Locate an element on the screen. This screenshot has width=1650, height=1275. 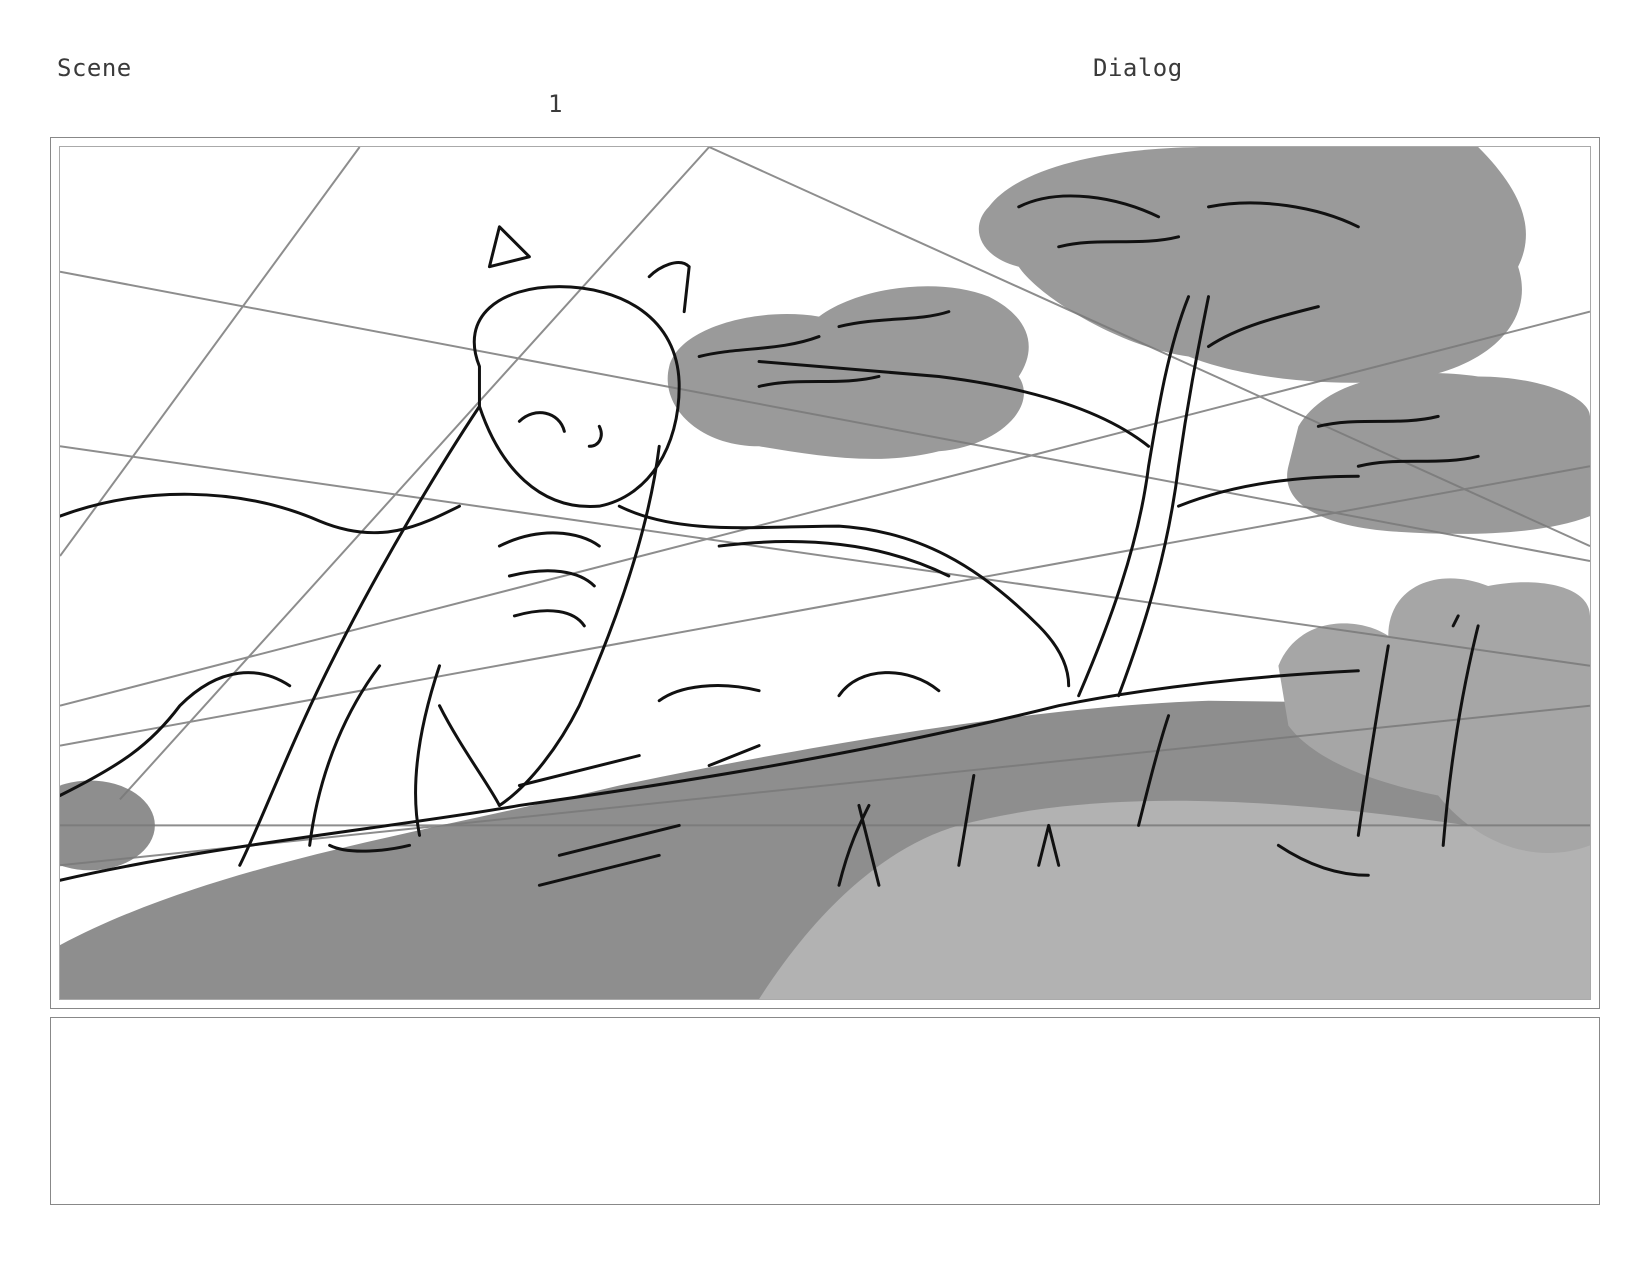
dialog-label: Dialog is located at coordinates (1138, 68).